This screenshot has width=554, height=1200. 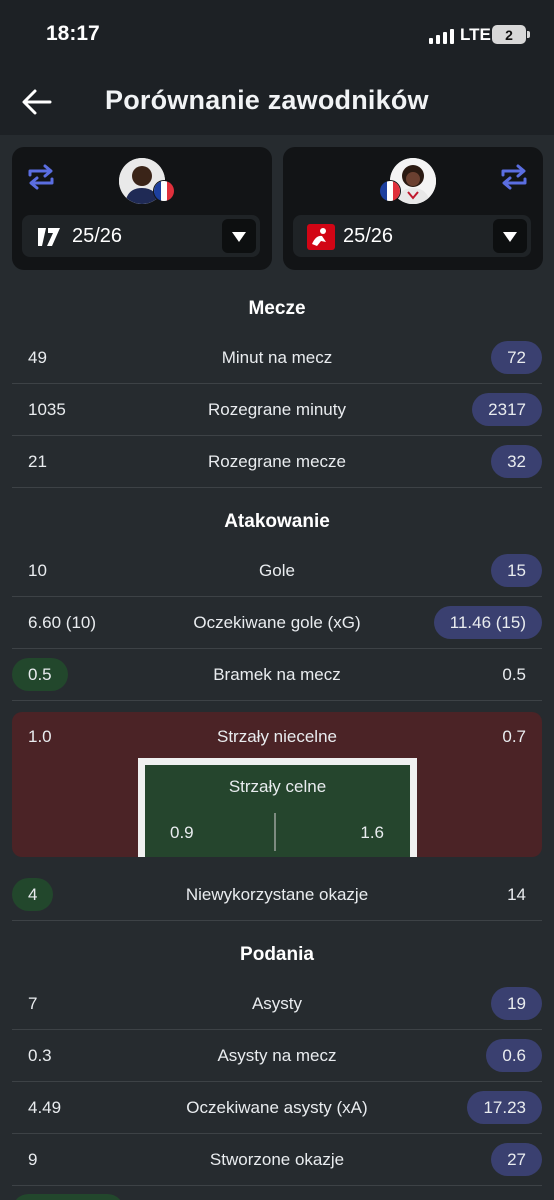 What do you see at coordinates (507, 409) in the screenshot?
I see `stat-right-value-highlight: 2317` at bounding box center [507, 409].